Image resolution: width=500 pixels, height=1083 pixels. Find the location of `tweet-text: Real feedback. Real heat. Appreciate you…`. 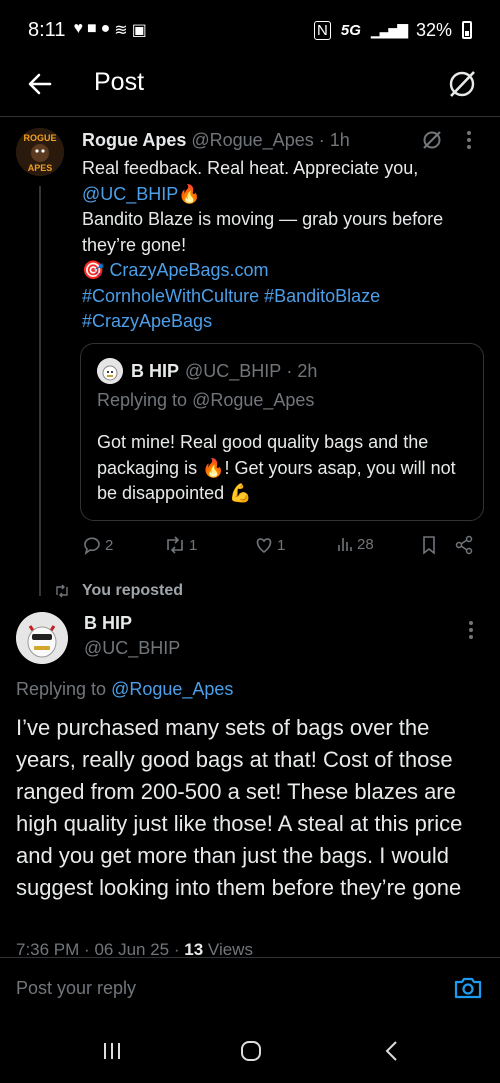

tweet-text: Real feedback. Real heat. Appreciate you… is located at coordinates (282, 245).